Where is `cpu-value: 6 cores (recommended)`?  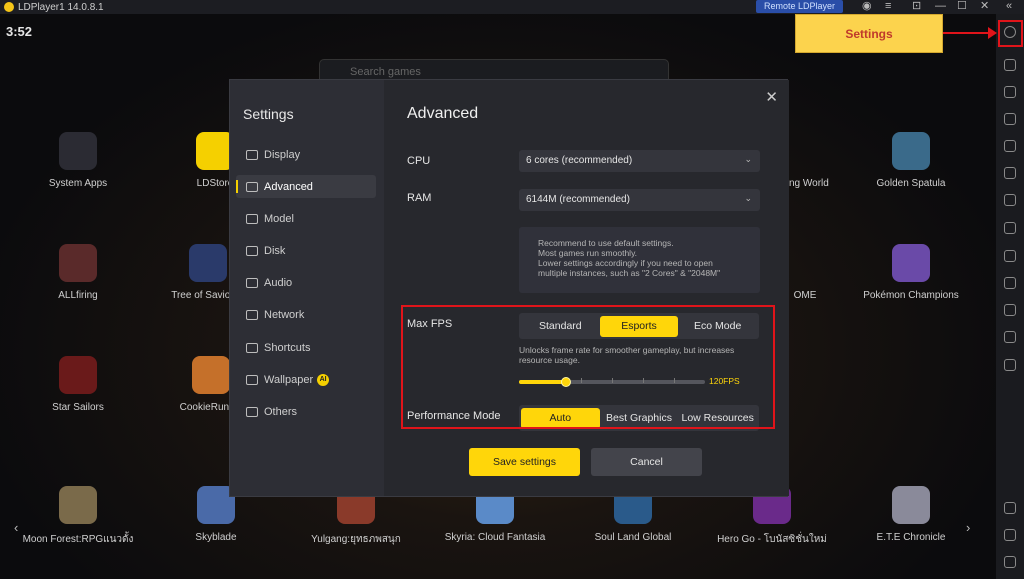
cpu-value: 6 cores (recommended) is located at coordinates (579, 160).